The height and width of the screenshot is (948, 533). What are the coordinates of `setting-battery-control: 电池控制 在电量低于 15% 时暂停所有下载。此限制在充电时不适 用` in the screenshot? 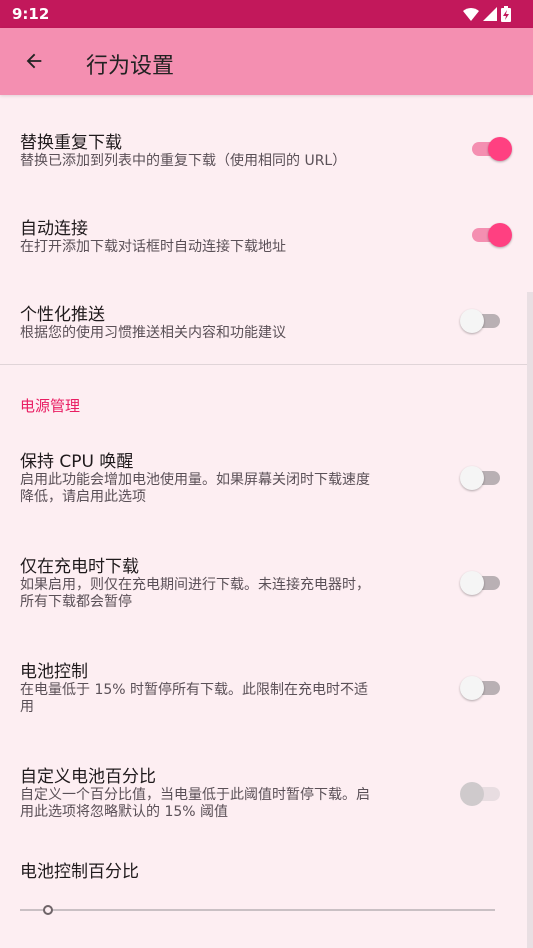 It's located at (266, 691).